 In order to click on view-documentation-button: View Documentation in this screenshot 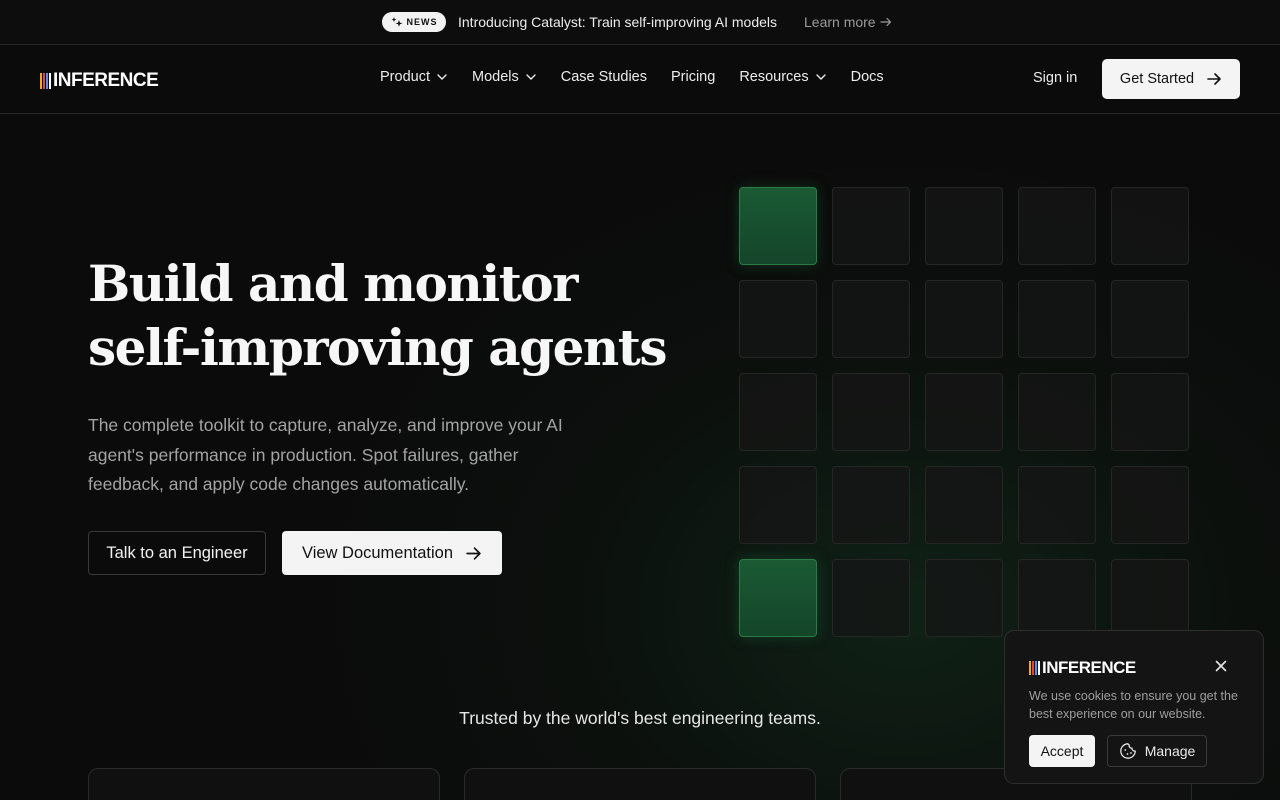, I will do `click(392, 553)`.